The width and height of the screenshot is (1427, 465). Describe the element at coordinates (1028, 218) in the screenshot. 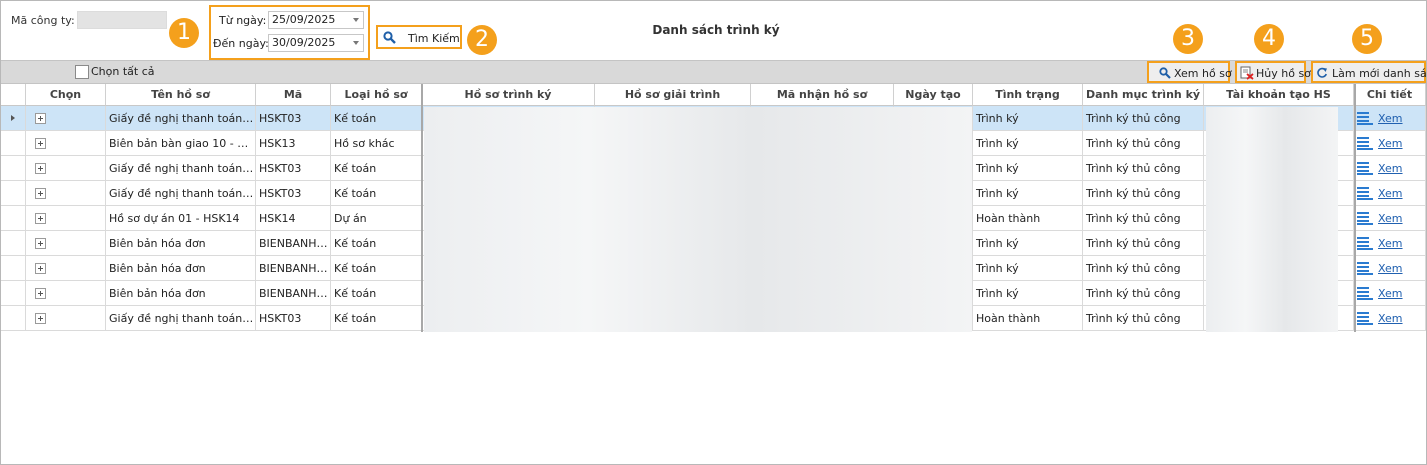

I see `cell-status: Hoàn thành` at that location.